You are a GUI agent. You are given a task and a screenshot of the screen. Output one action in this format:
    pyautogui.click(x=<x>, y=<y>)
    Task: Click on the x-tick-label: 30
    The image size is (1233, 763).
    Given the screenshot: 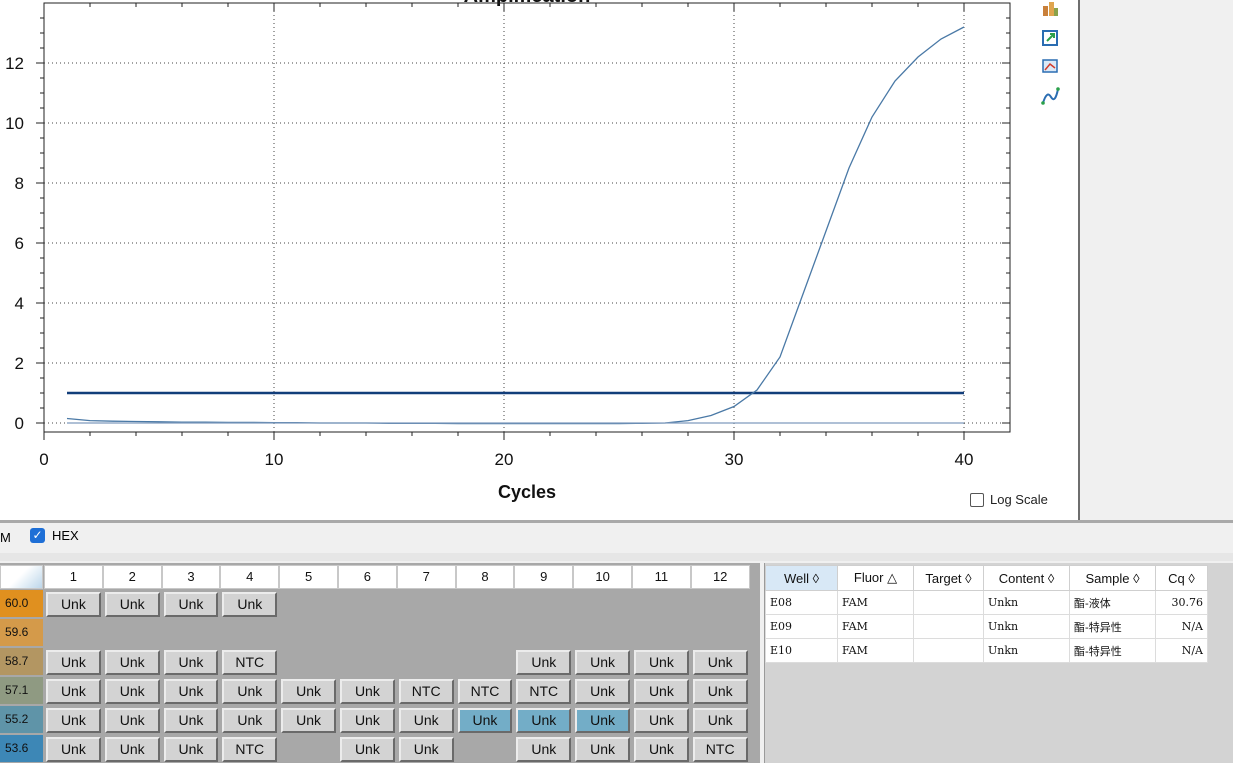 What is the action you would take?
    pyautogui.click(x=734, y=459)
    